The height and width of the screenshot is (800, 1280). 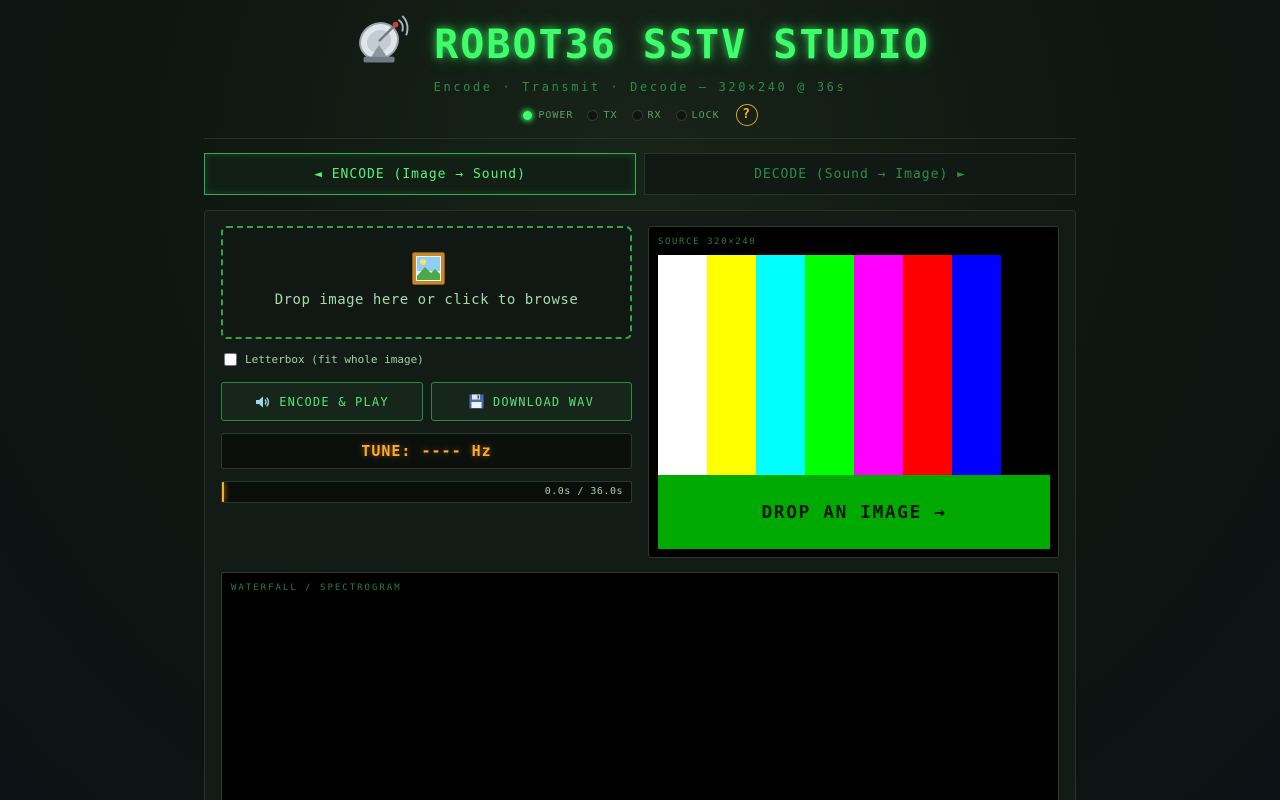 I want to click on encode-play-button: ENCODE & PLAY, so click(x=322, y=401).